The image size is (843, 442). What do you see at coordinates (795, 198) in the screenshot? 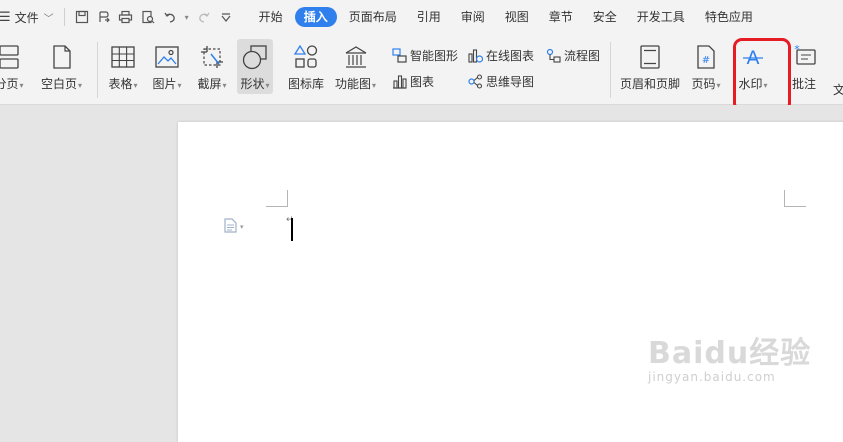
I see `margin-corner-top-right` at bounding box center [795, 198].